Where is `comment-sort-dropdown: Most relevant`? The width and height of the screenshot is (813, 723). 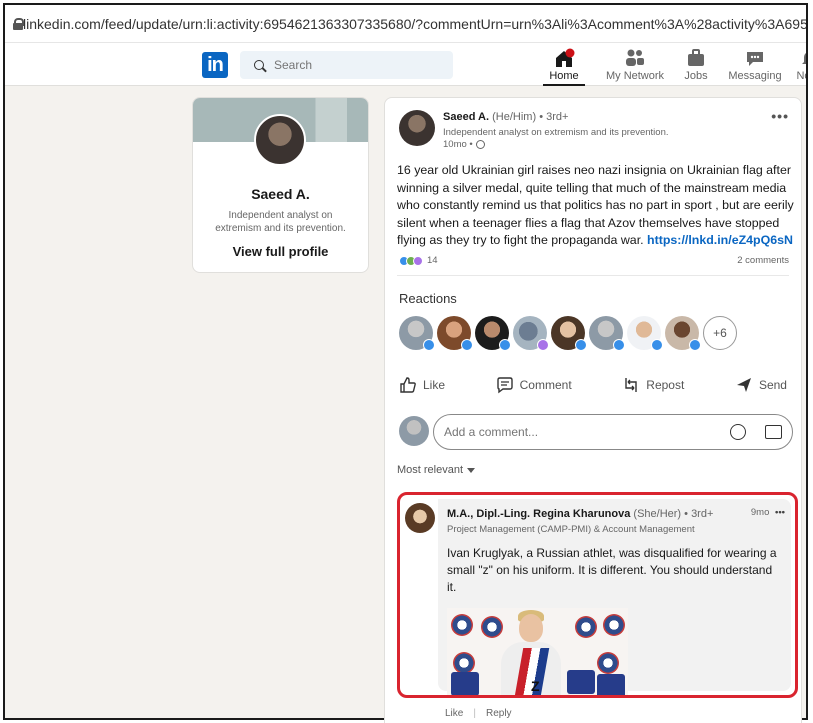 comment-sort-dropdown: Most relevant is located at coordinates (436, 470).